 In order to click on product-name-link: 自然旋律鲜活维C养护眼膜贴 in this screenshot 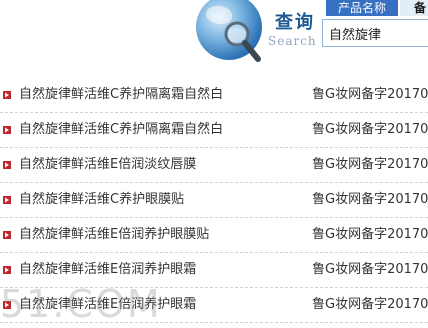, I will do `click(101, 200)`.